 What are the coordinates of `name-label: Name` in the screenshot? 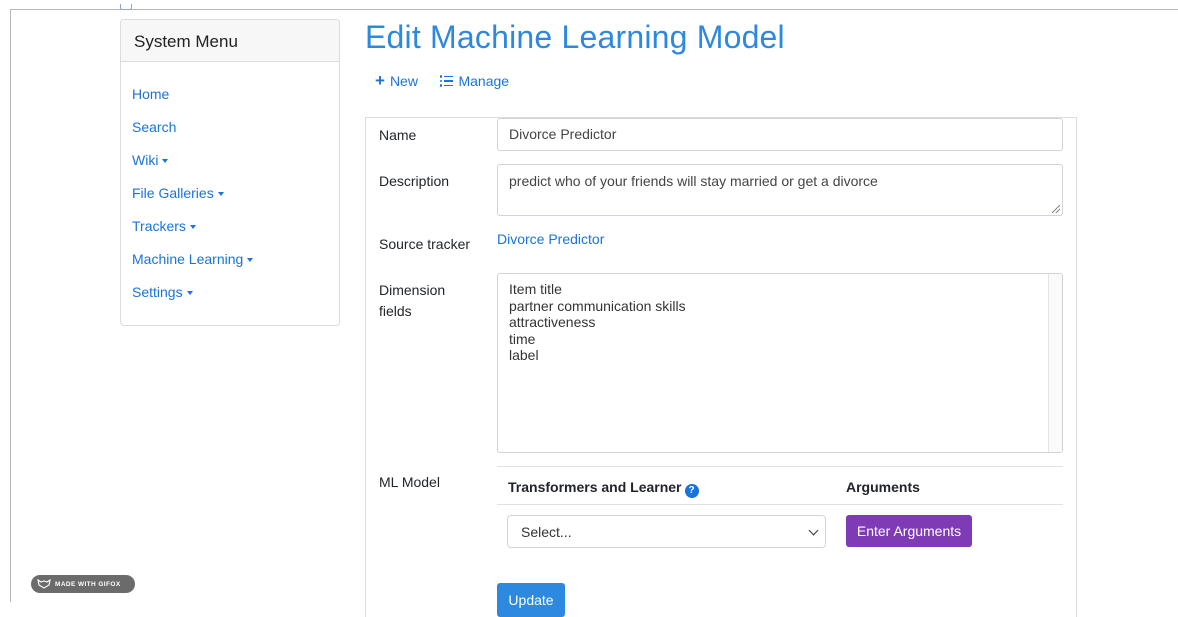 It's located at (398, 135).